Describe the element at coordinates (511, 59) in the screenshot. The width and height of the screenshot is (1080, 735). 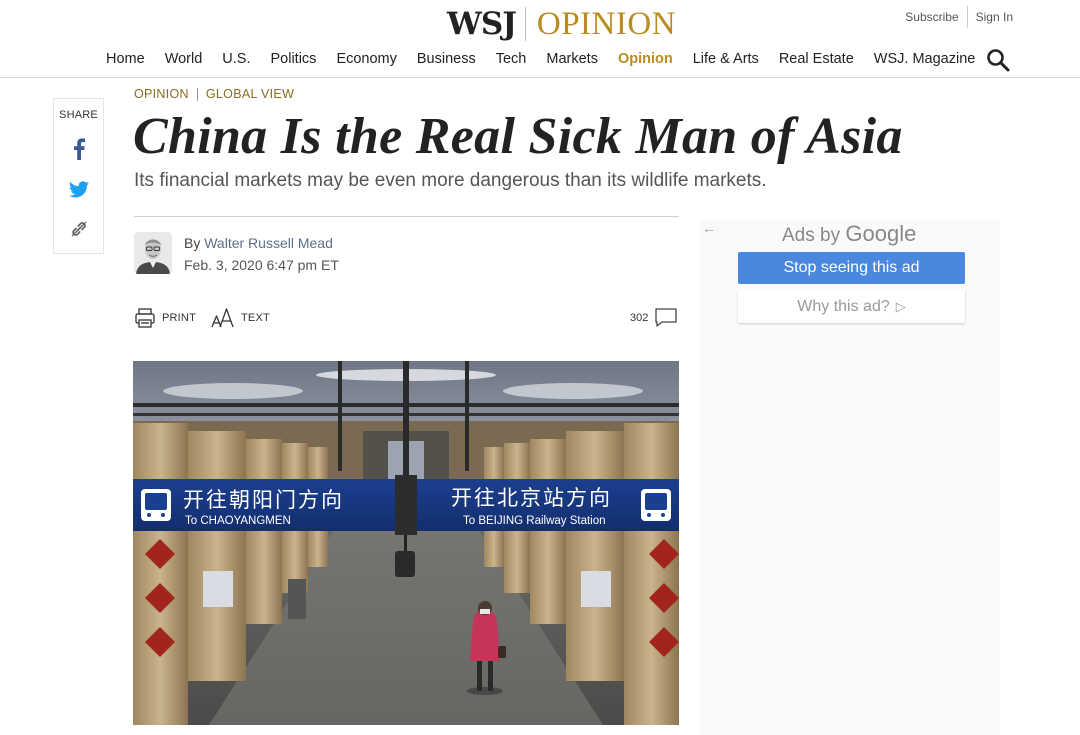
I see `nav-item-tech: Tech` at that location.